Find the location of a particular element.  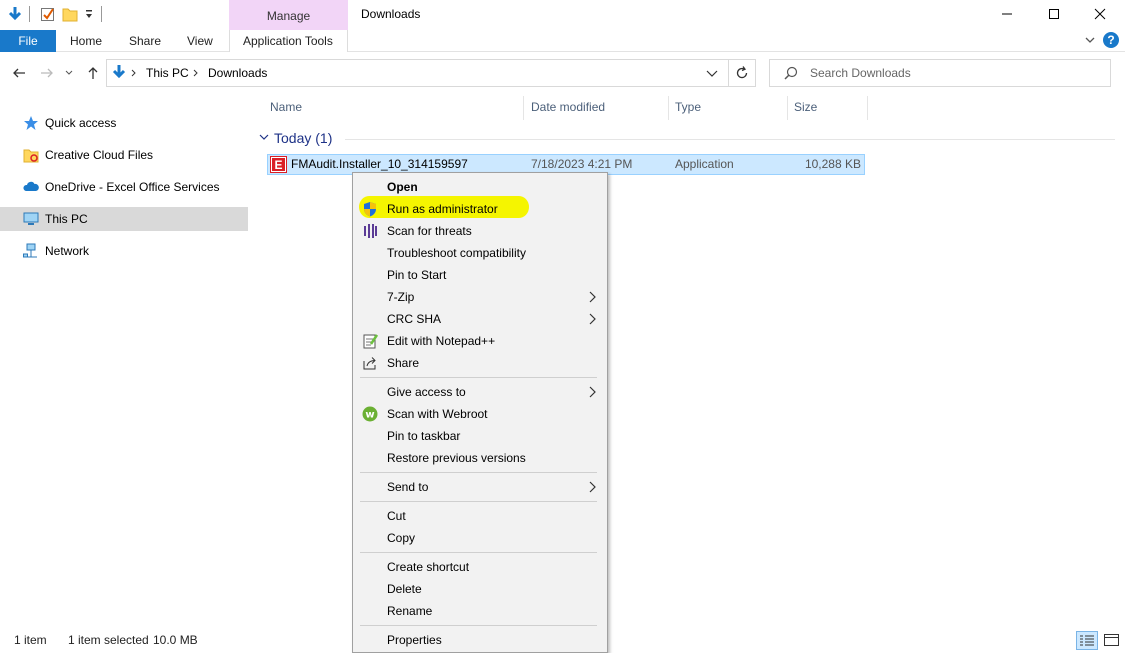

large-icons-view-button is located at coordinates (1112, 640).